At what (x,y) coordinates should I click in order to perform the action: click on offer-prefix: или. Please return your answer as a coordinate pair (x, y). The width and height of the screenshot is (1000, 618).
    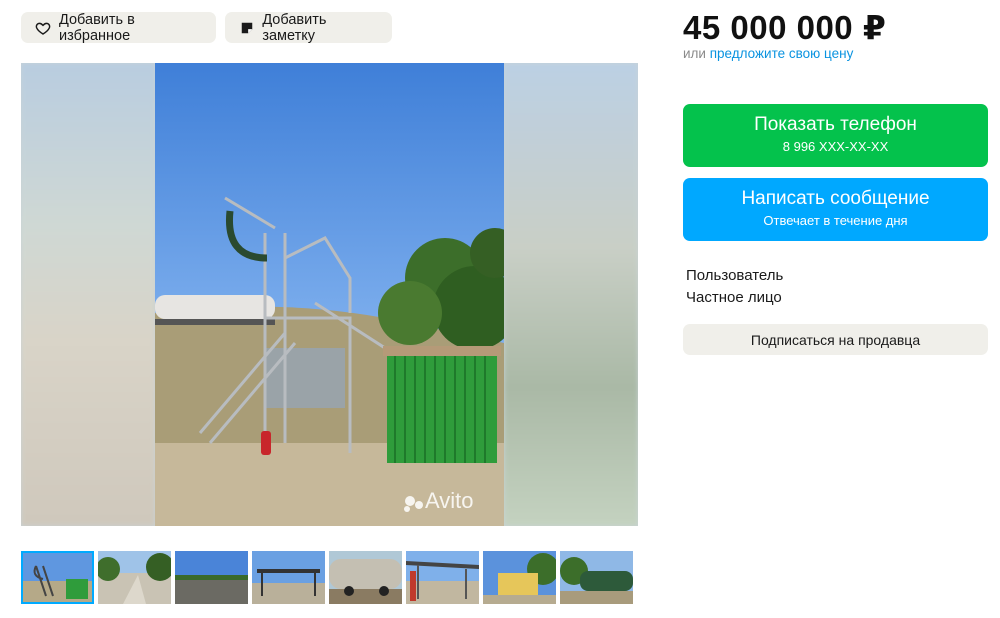
    Looking at the image, I should click on (694, 53).